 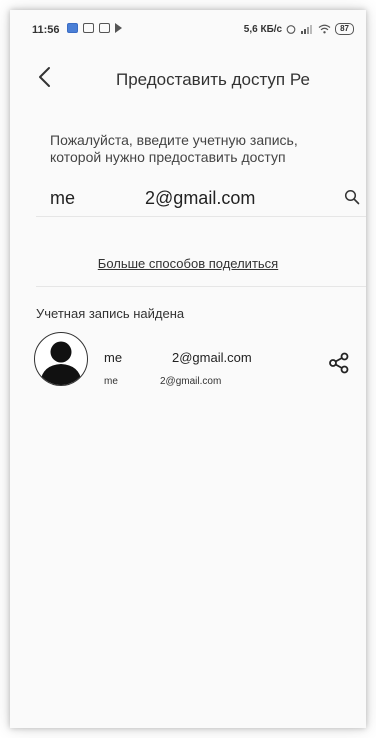 I want to click on account-search-input, so click(x=185, y=196).